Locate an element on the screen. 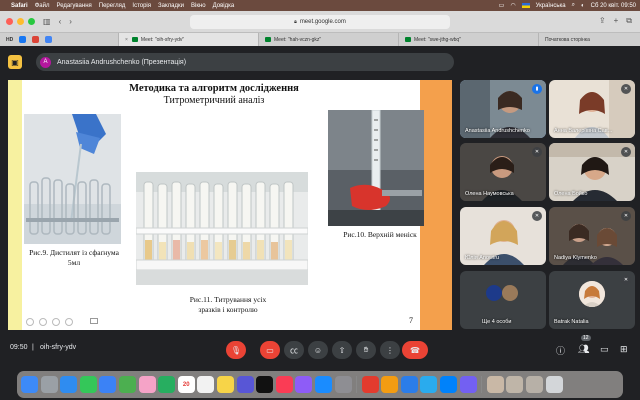 The image size is (640, 400). tab-meet-3: Meet: "swe-jthg-wbq" is located at coordinates (468, 39).